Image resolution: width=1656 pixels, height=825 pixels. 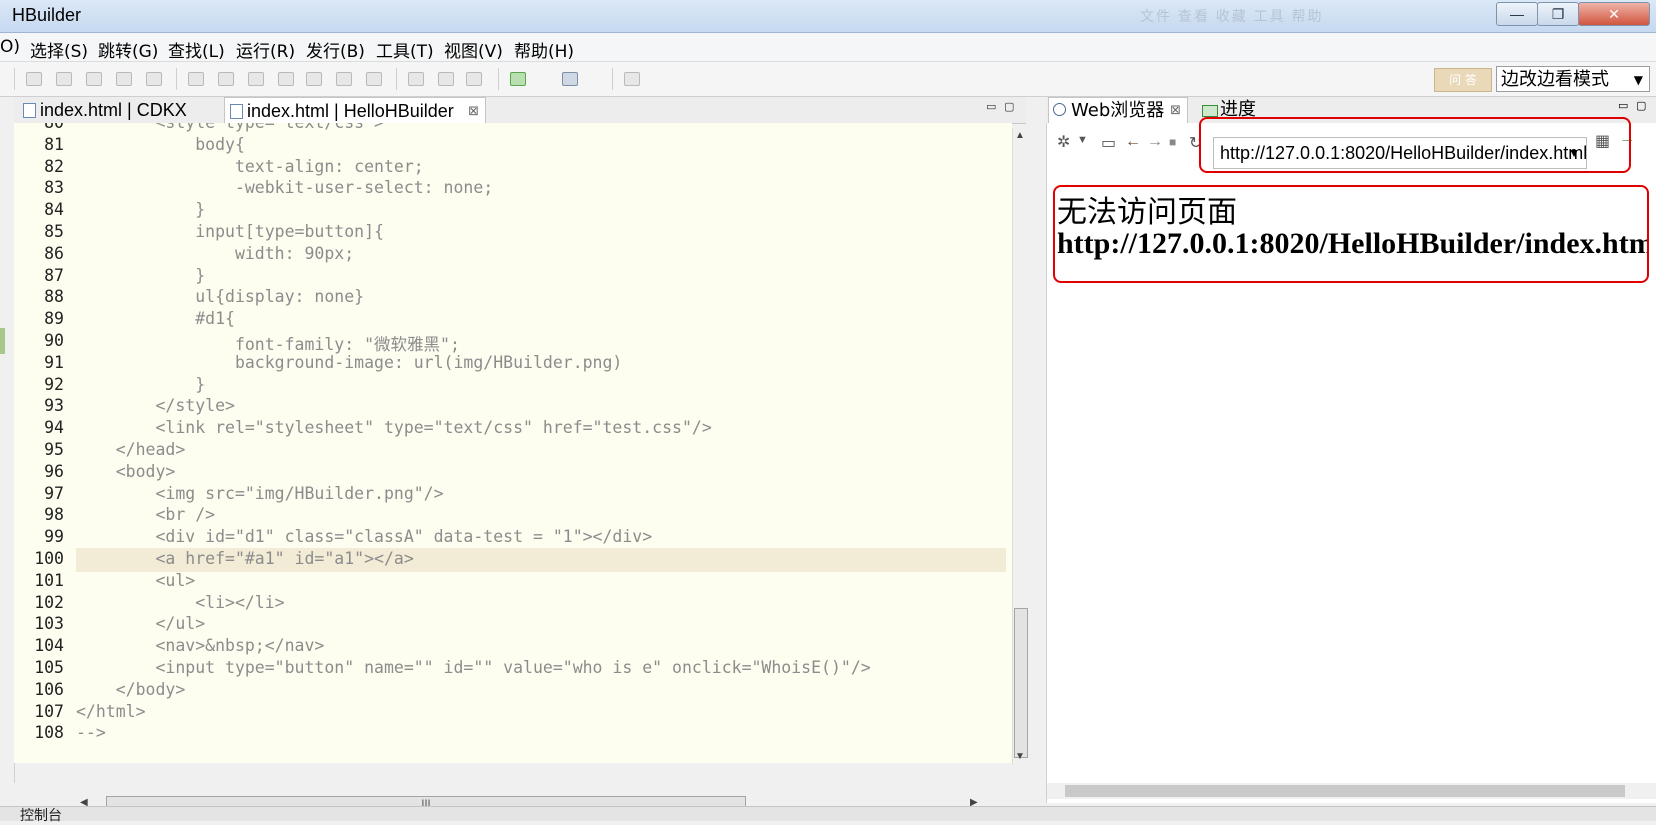 I want to click on code-line: 81 body{, so click(x=513, y=147).